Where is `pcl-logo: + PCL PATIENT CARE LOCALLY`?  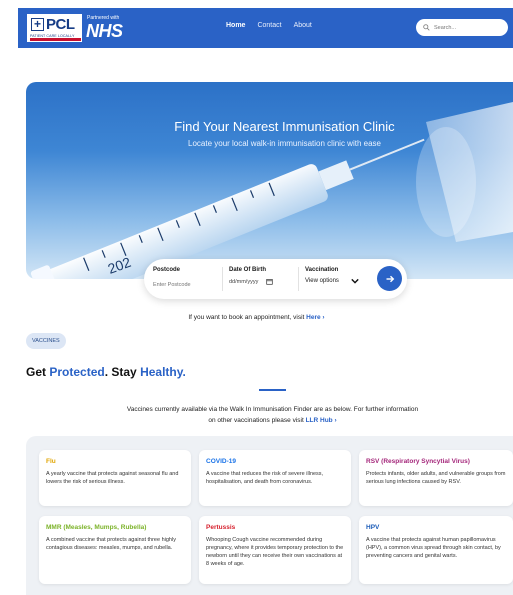 pcl-logo: + PCL PATIENT CARE LOCALLY is located at coordinates (54, 28).